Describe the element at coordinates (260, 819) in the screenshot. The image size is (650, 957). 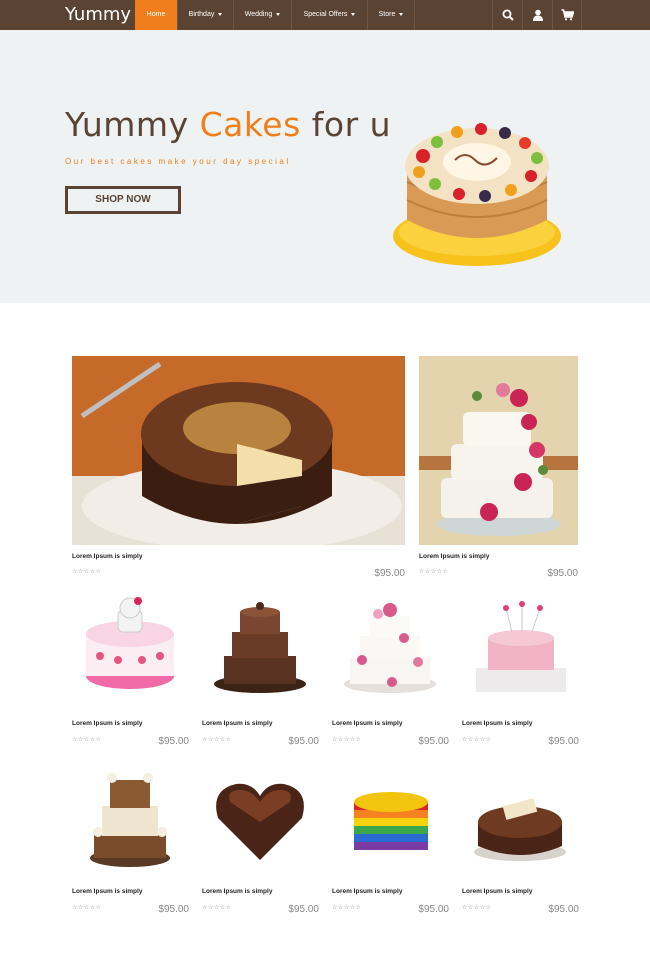
I see `heart-chocolate-cake-image` at that location.